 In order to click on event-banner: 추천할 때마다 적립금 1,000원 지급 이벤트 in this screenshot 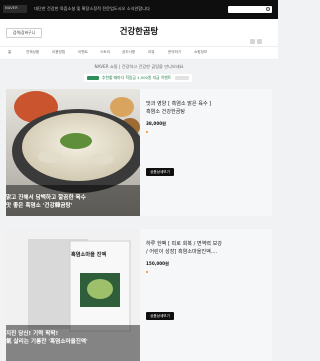, I will do `click(138, 78)`.